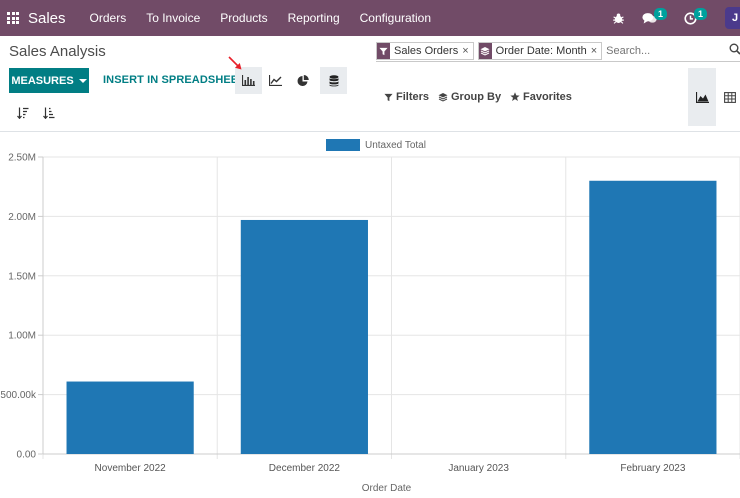  What do you see at coordinates (27, 455) in the screenshot?
I see `y-tick-label: 0.00` at bounding box center [27, 455].